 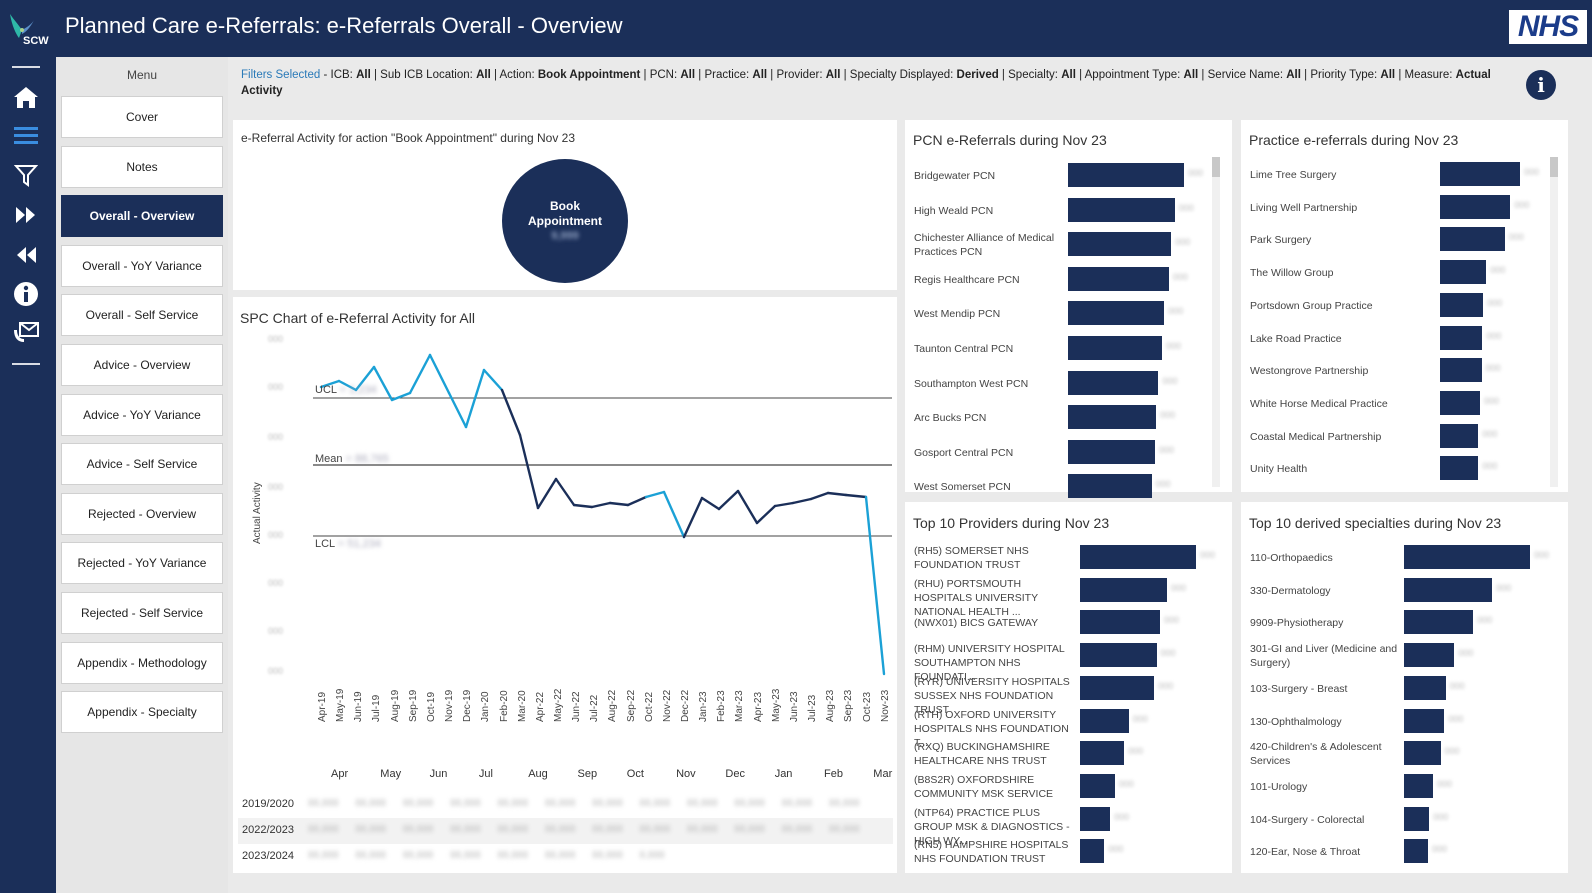 I want to click on table-month-header: Feb, so click(x=833, y=774).